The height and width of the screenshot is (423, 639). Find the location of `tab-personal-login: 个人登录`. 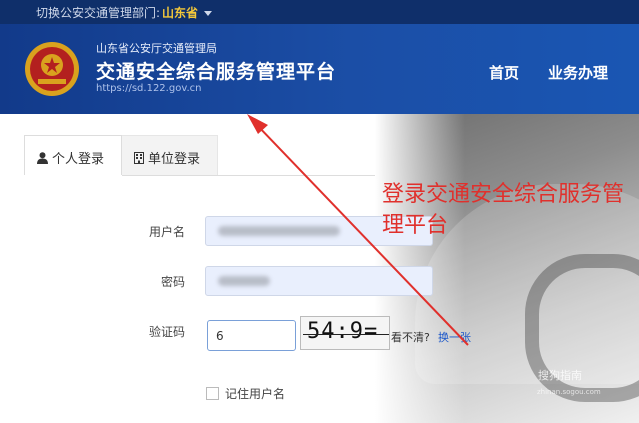

tab-personal-login: 个人登录 is located at coordinates (73, 155).